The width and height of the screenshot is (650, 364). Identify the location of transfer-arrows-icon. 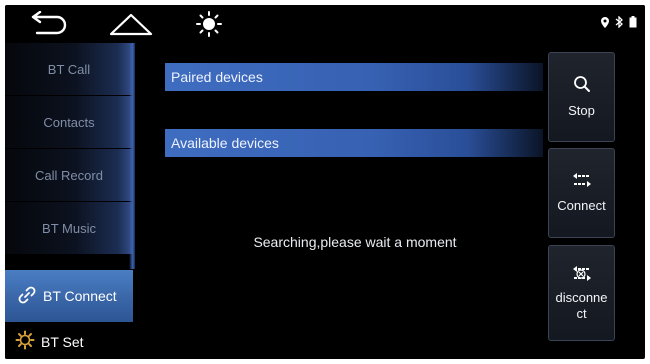
(582, 182).